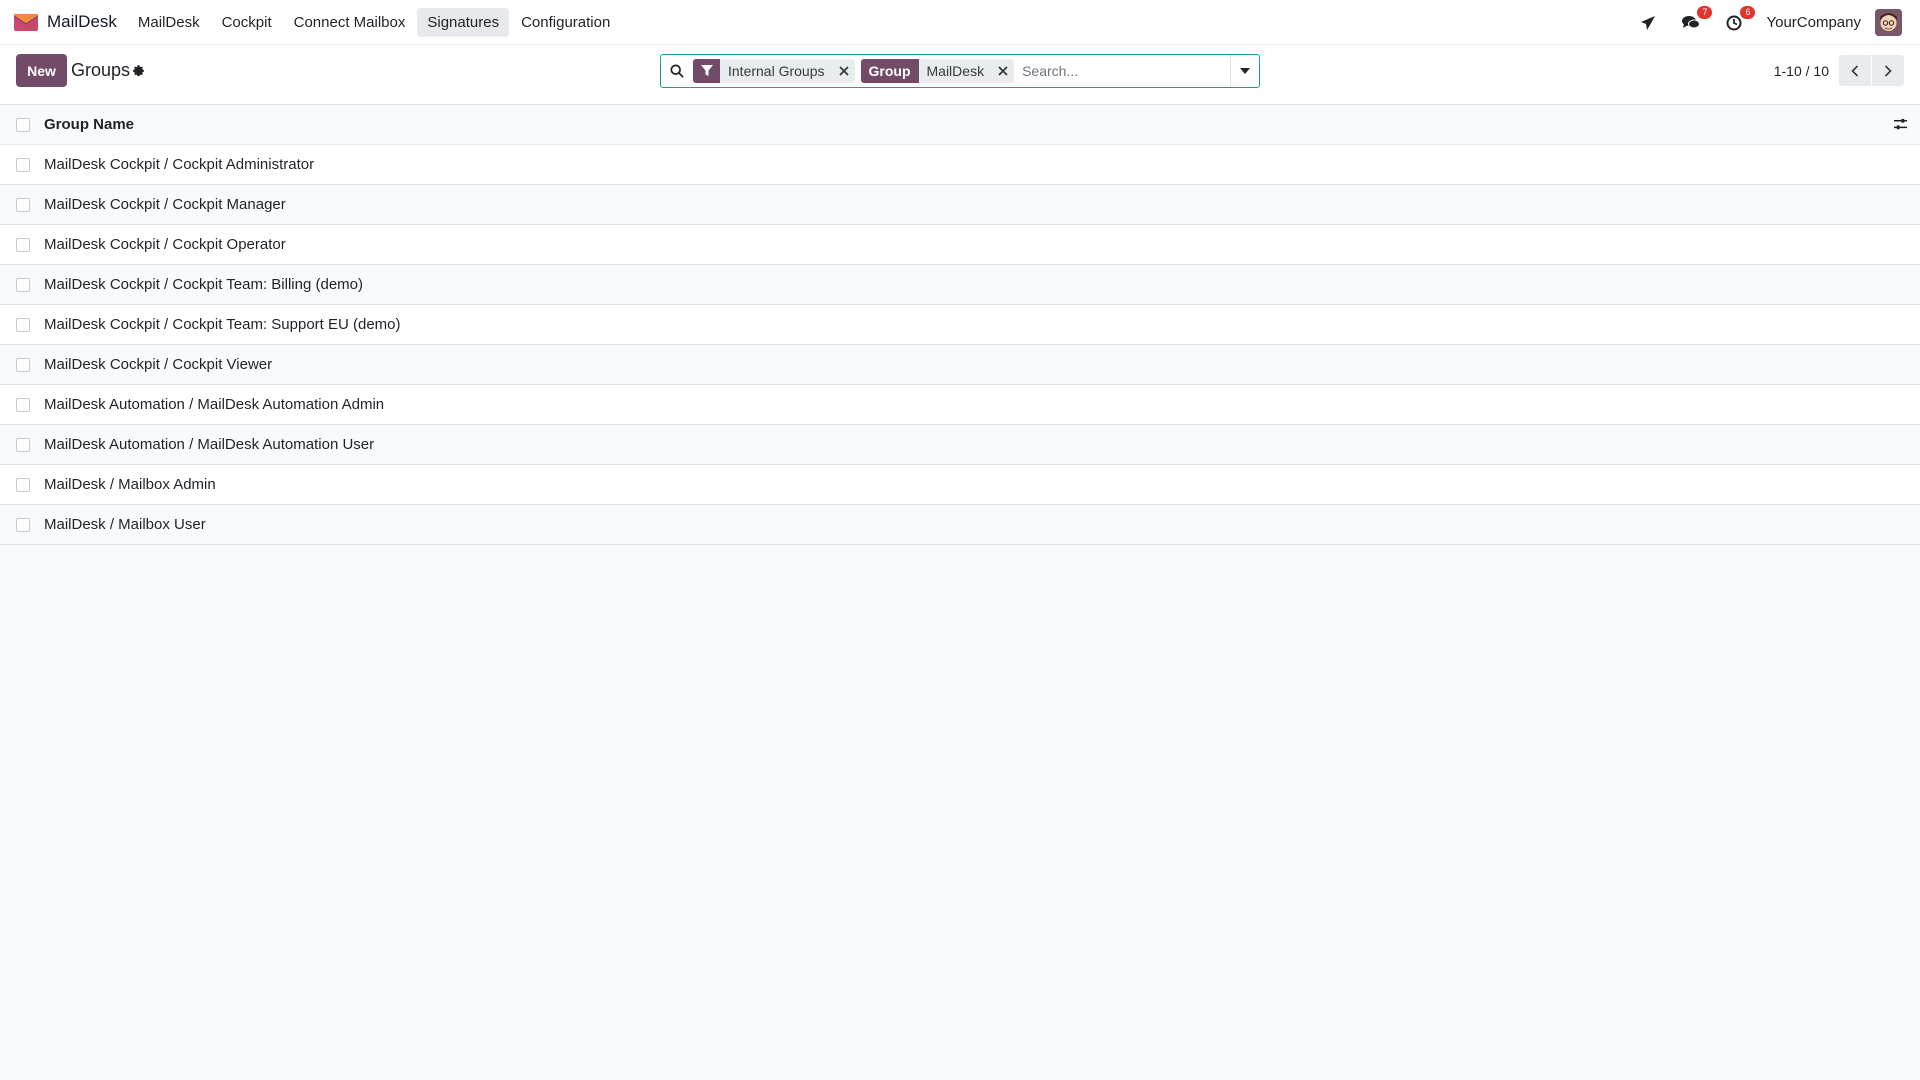 The height and width of the screenshot is (1080, 1920). I want to click on chevron-right-icon, so click(1888, 70).